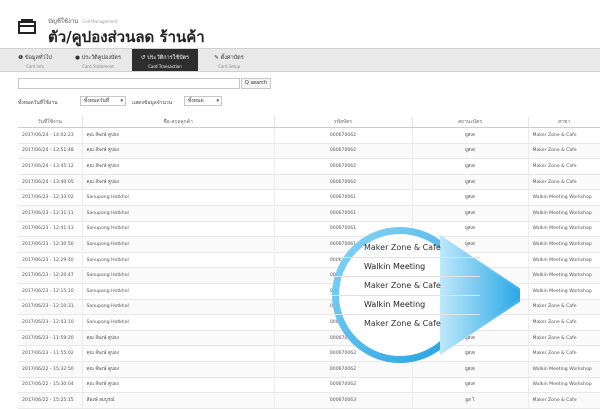  Describe the element at coordinates (178, 122) in the screenshot. I see `col-header-customer: ชื่อ-สกุลลูกค้า` at that location.